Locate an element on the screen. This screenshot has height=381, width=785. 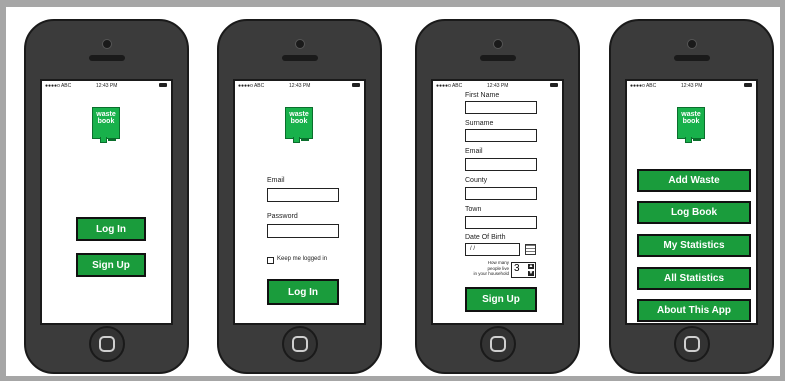
calendar-icon is located at coordinates (530, 249).